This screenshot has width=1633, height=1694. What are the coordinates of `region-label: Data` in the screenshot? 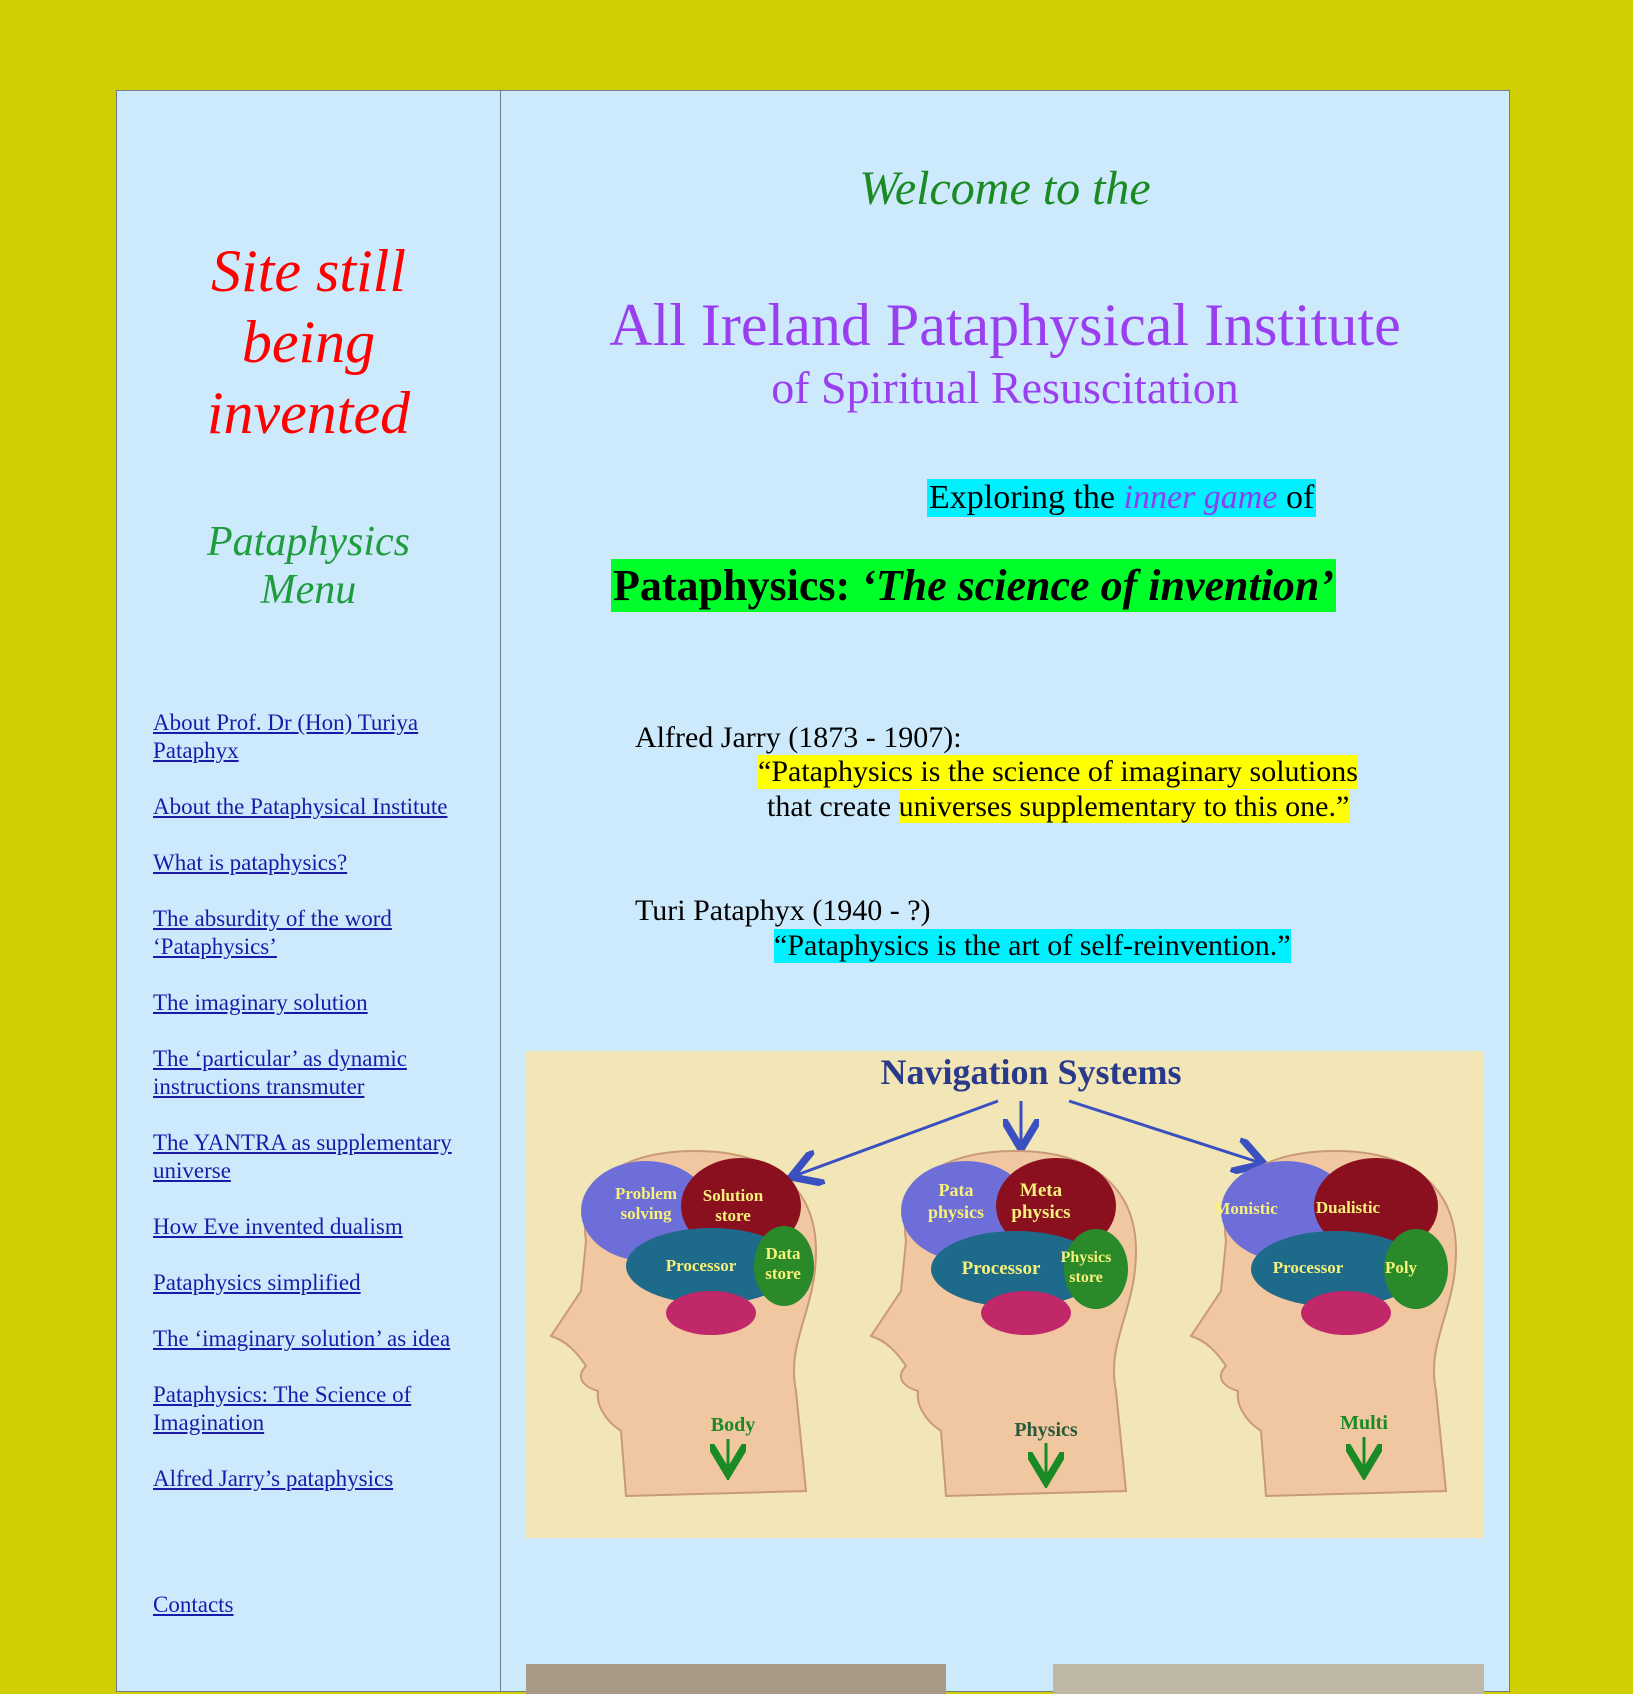 It's located at (783, 1253).